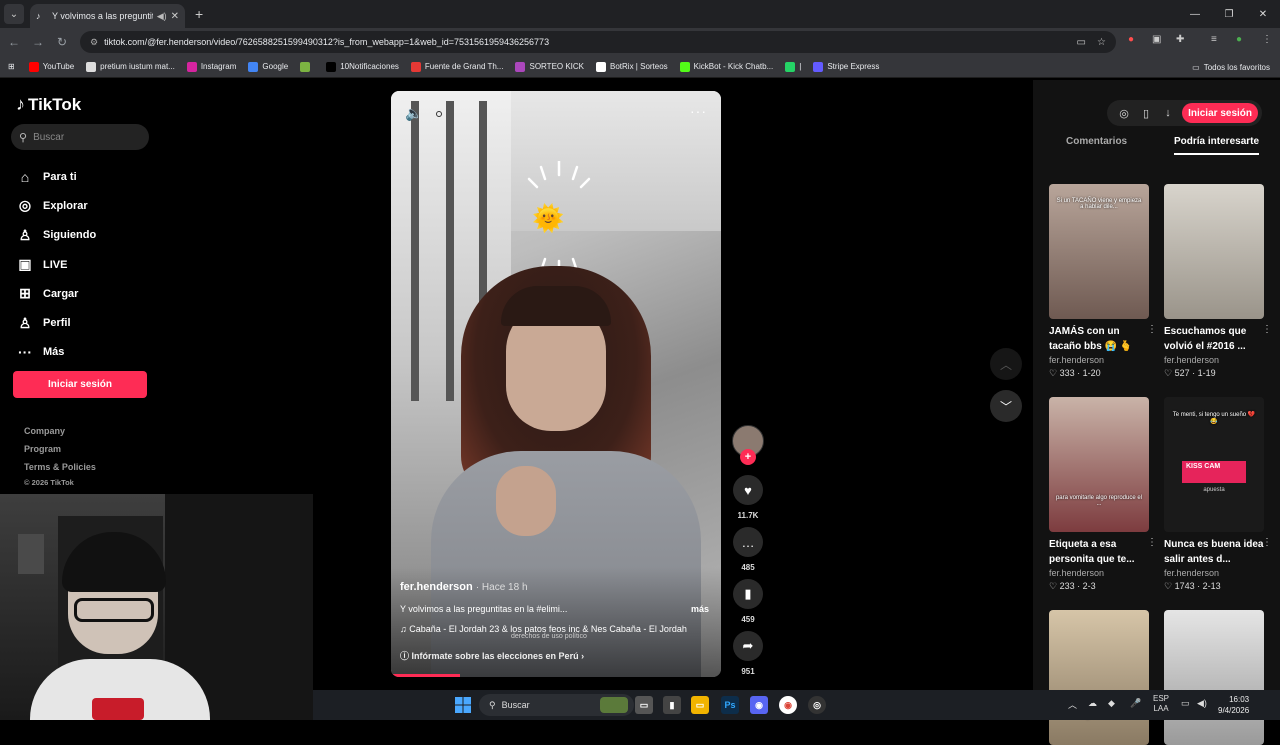 The image size is (1280, 745). What do you see at coordinates (80, 137) in the screenshot?
I see `search-input: ⚲ Buscar` at bounding box center [80, 137].